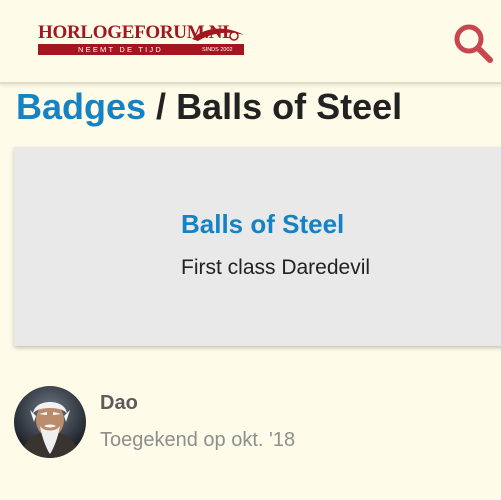 This screenshot has height=500, width=501. I want to click on badge-description: First class Daredevil, so click(276, 267).